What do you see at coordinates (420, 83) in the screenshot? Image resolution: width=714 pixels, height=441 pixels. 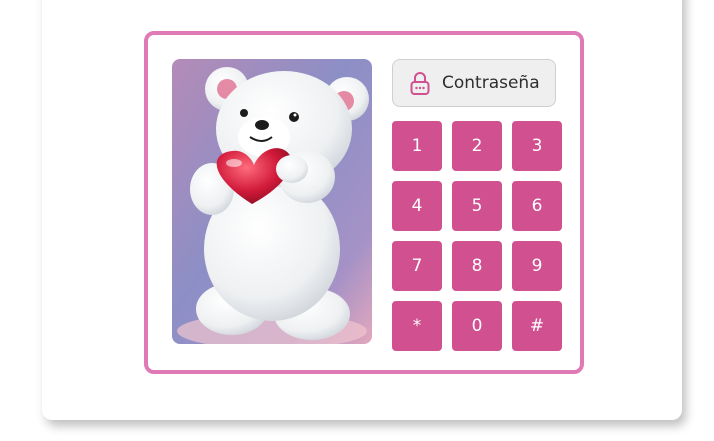 I see `lock-icon` at bounding box center [420, 83].